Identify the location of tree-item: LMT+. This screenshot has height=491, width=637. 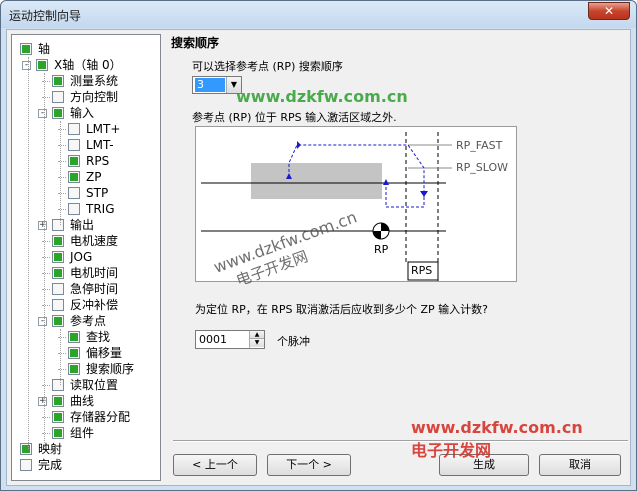
(86, 129).